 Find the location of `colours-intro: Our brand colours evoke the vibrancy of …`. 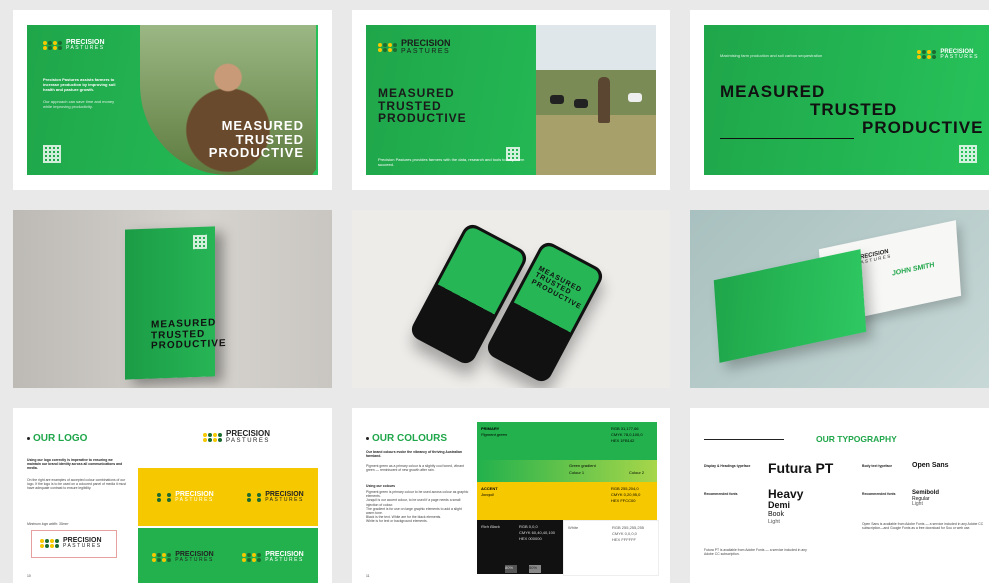

colours-intro: Our brand colours evoke the vibrancy of … is located at coordinates (414, 454).